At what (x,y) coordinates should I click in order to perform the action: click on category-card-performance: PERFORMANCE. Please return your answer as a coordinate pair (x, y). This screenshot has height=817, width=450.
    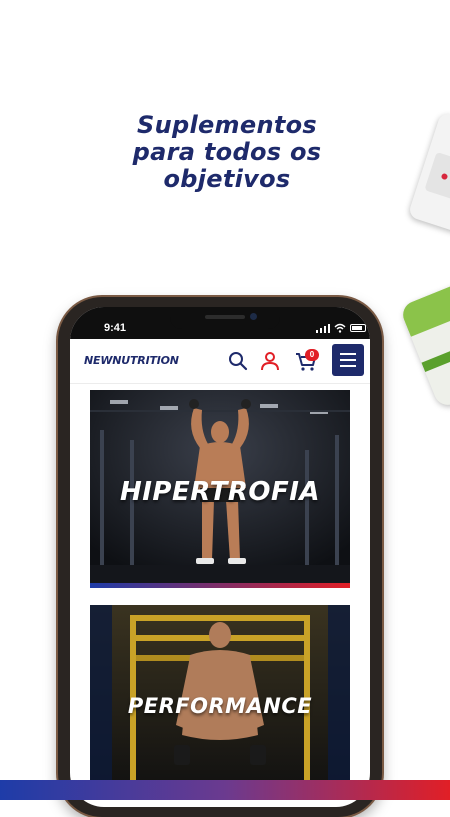
    Looking at the image, I should click on (220, 700).